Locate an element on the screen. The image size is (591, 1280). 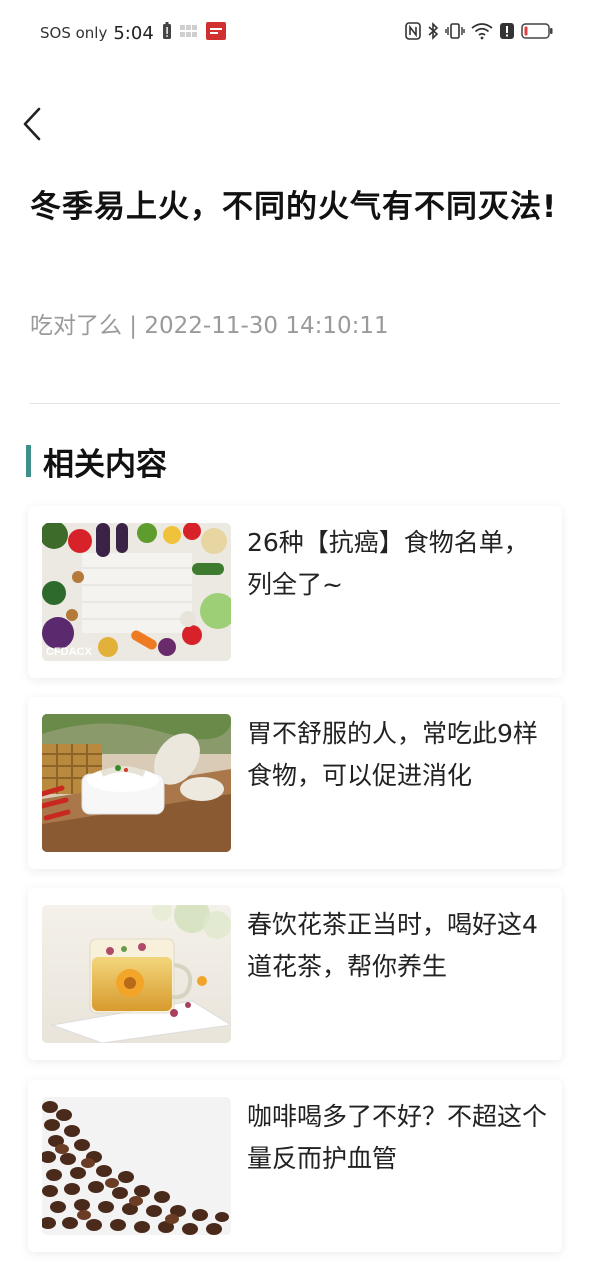
status-bar: SOS only 5:04 is located at coordinates (295, 33).